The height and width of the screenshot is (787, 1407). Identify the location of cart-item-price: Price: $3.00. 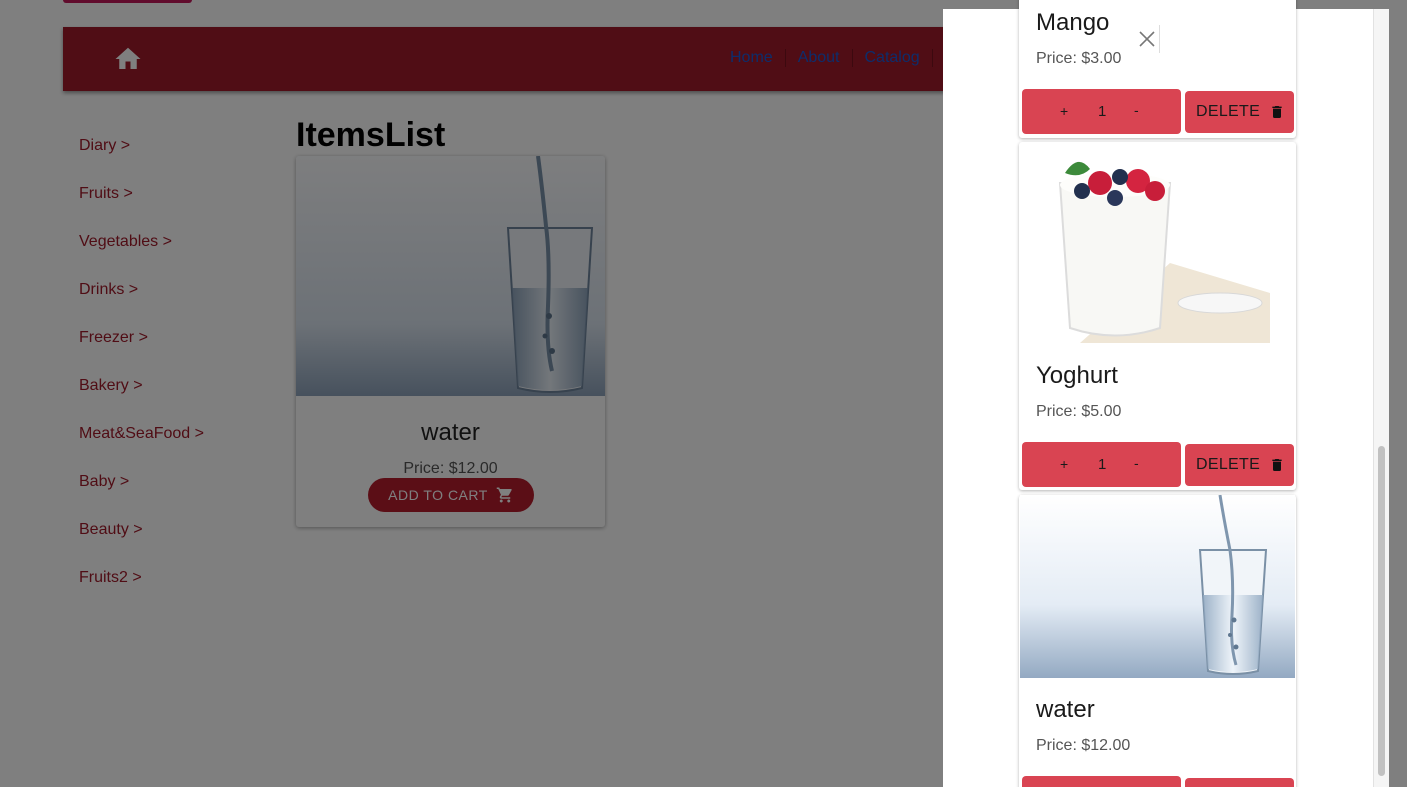
(1079, 58).